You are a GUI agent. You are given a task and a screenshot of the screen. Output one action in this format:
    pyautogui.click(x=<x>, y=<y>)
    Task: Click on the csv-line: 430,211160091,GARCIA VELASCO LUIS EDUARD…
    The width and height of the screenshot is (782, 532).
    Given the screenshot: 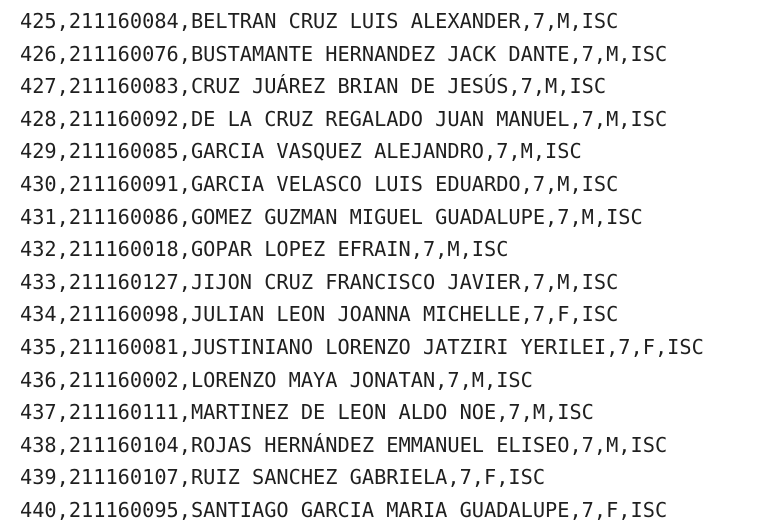 What is the action you would take?
    pyautogui.click(x=319, y=183)
    